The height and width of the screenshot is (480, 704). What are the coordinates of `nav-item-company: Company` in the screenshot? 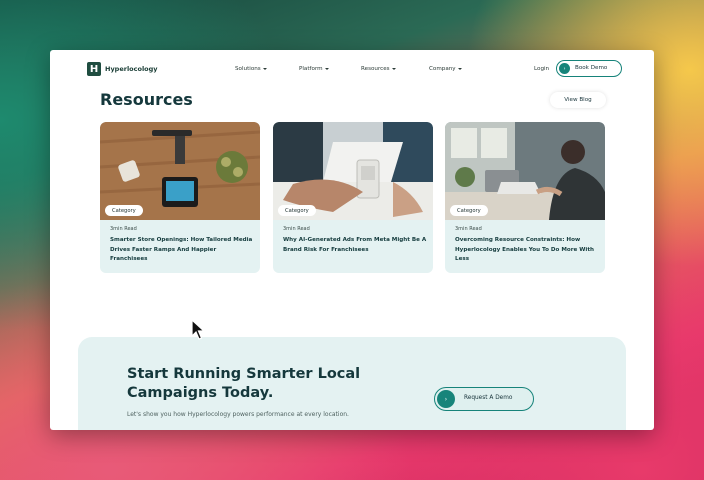 It's located at (445, 69).